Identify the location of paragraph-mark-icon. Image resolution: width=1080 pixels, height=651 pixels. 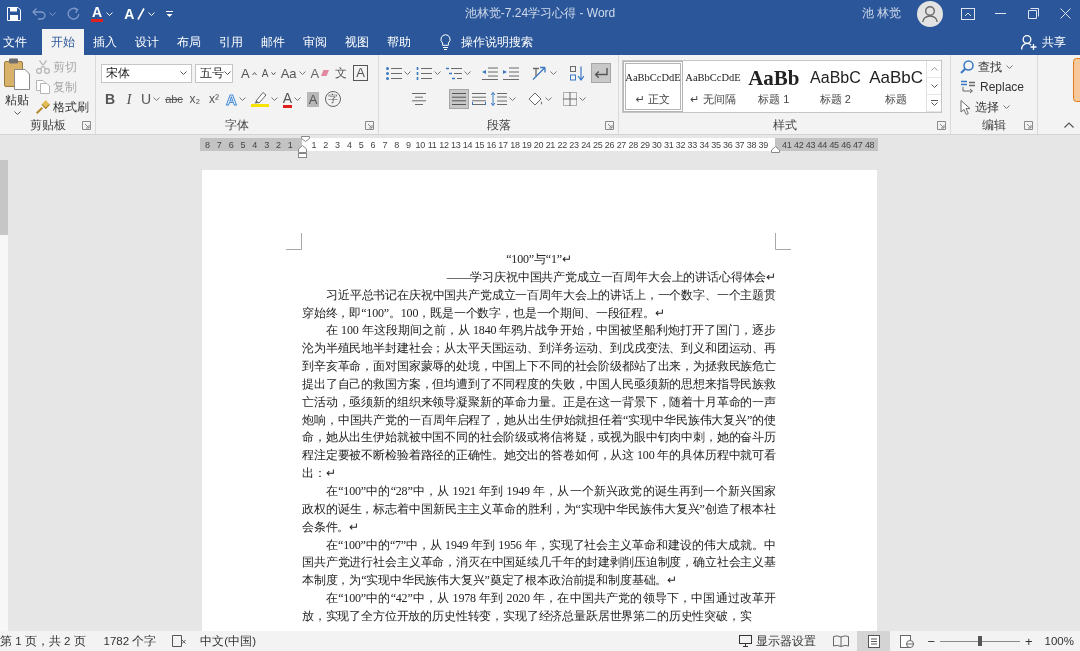
(601, 73).